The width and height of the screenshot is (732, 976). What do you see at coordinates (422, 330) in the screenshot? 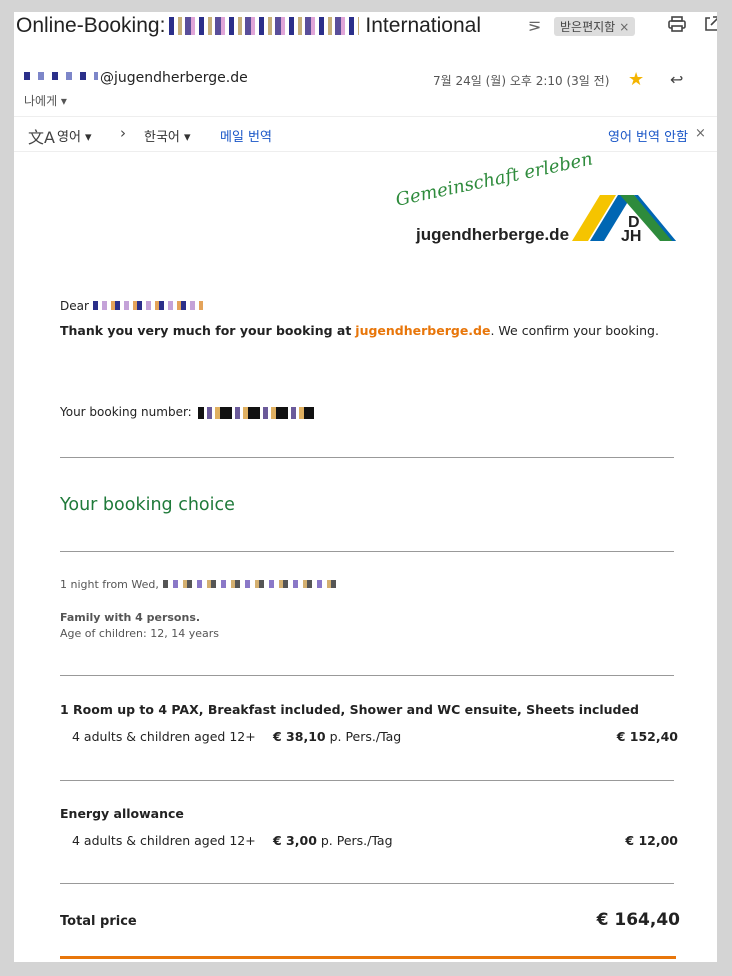
I see `jugendherberge-link: jugendherberge.de` at bounding box center [422, 330].